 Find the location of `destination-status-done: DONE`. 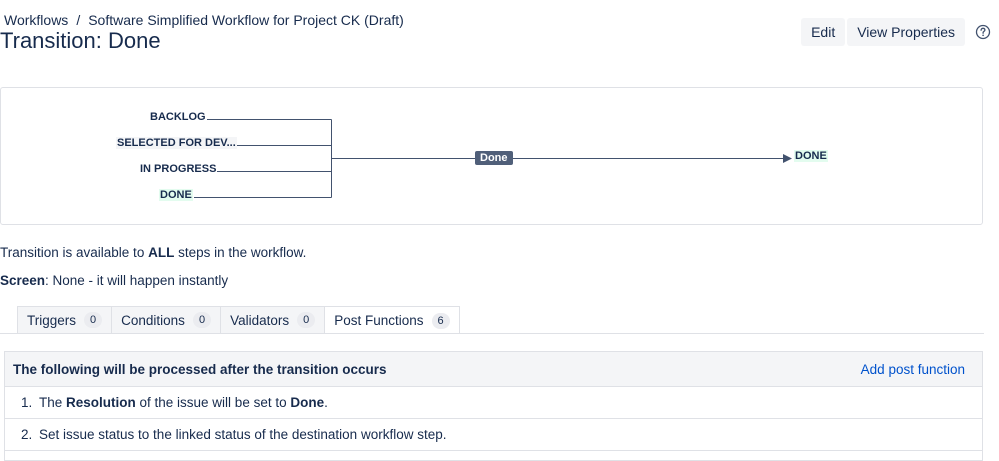

destination-status-done: DONE is located at coordinates (811, 156).